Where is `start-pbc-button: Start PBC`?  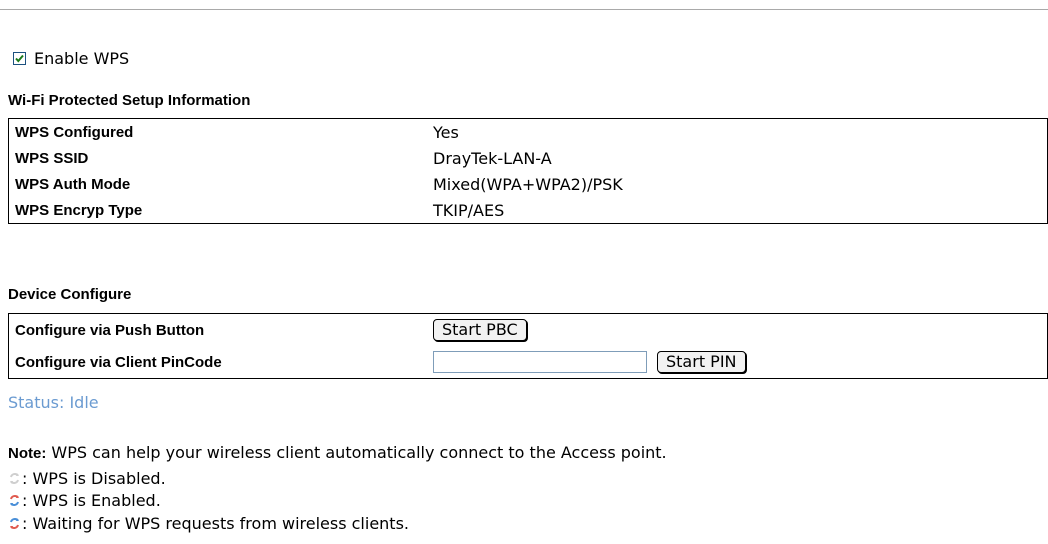 start-pbc-button: Start PBC is located at coordinates (480, 330).